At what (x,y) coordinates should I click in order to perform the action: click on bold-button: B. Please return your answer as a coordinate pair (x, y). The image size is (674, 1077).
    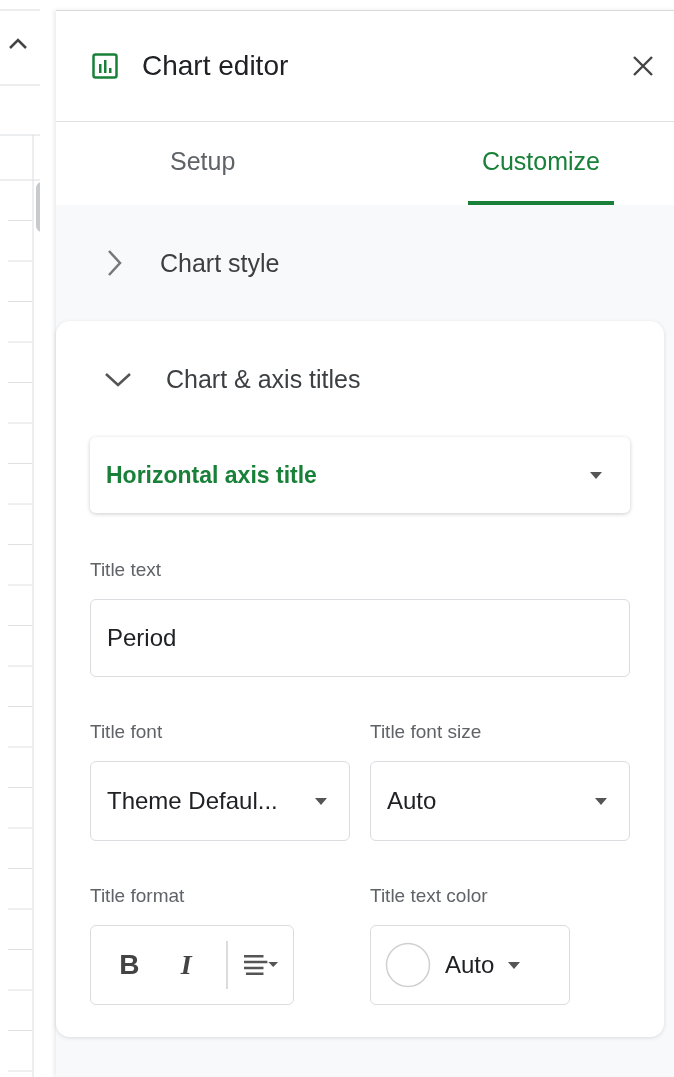
    Looking at the image, I should click on (129, 965).